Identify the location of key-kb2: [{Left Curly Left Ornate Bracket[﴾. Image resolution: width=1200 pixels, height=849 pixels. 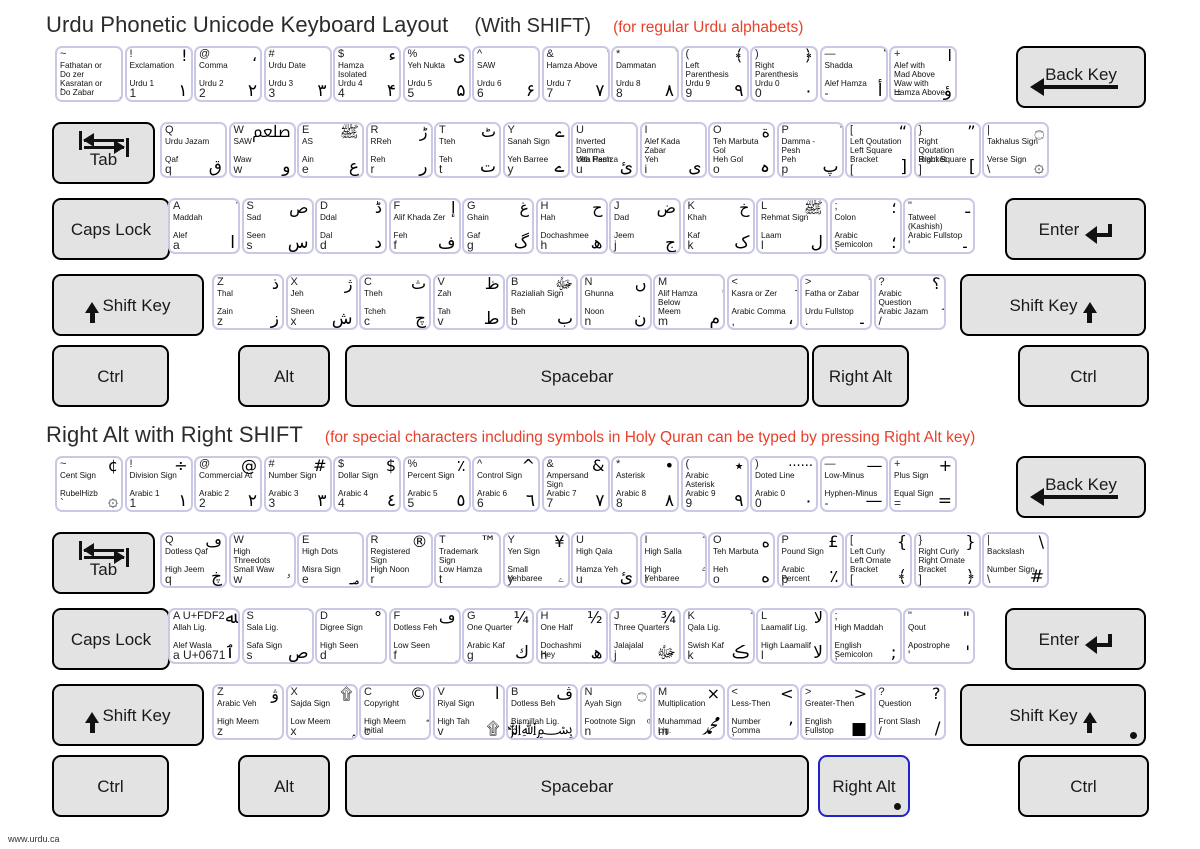
(878, 560).